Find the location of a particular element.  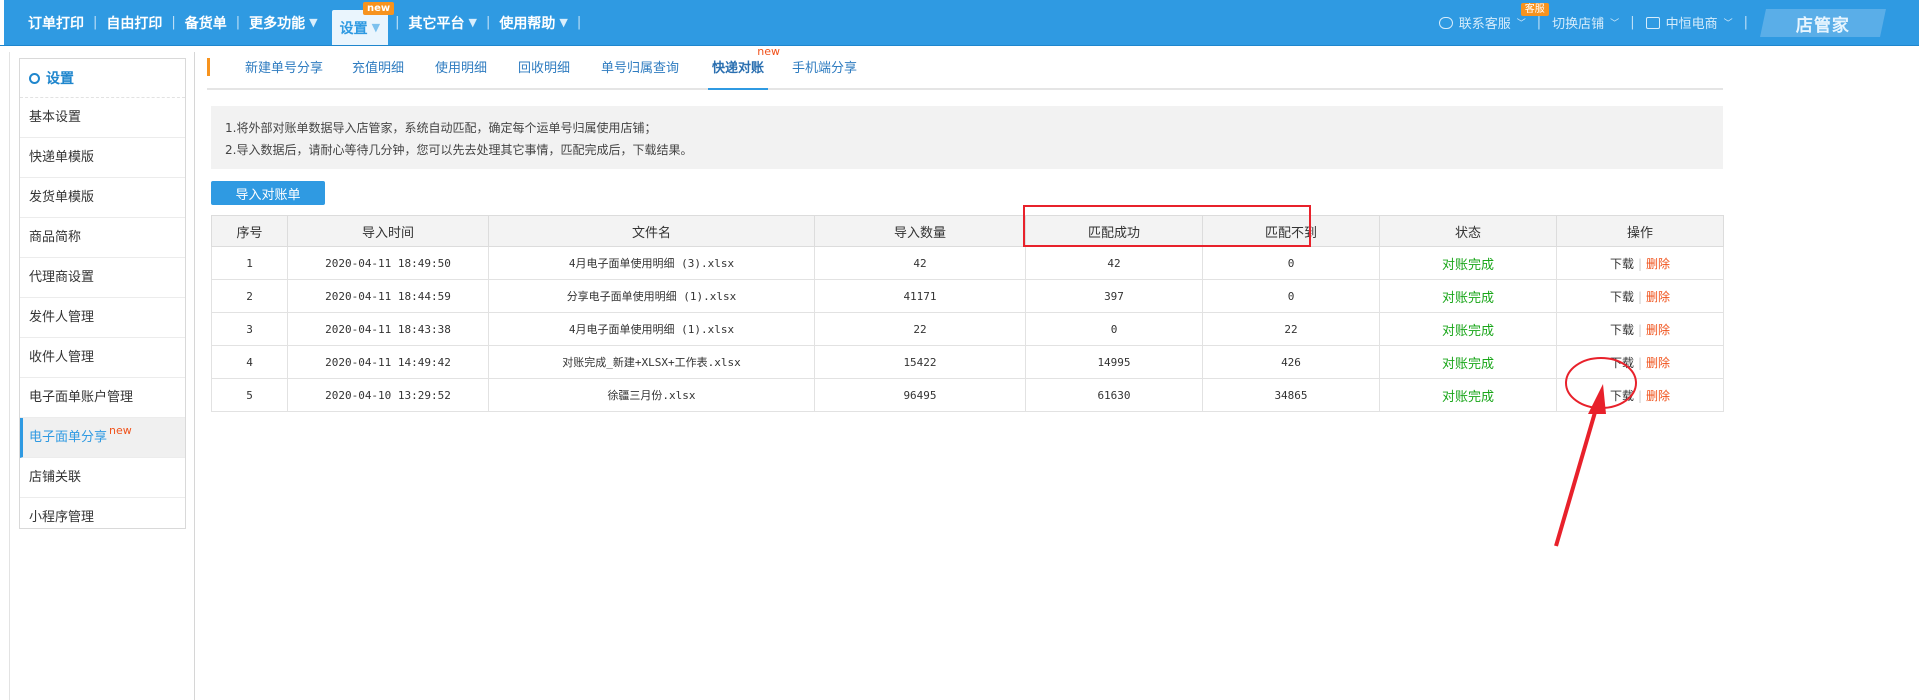

tab-label: 新建单号分享 is located at coordinates (284, 68).